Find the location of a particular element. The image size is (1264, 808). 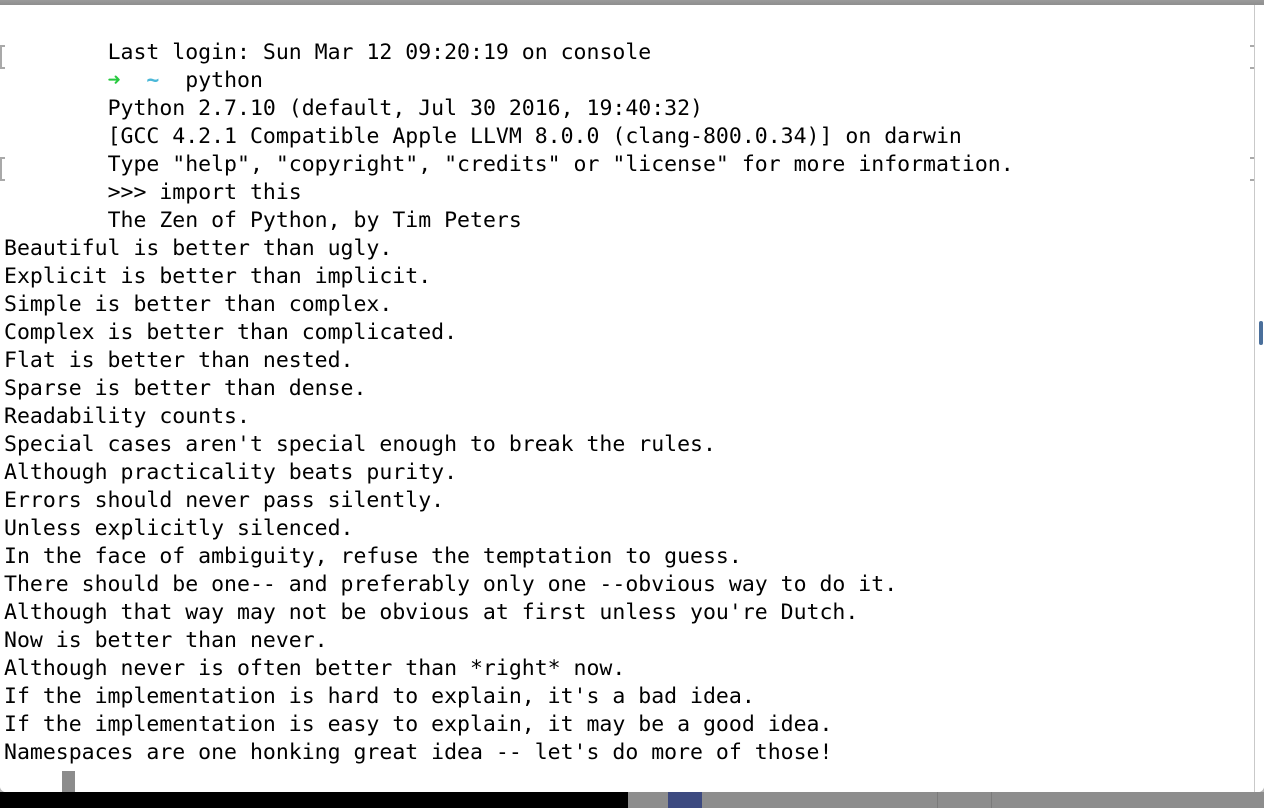

zen-text: Complex is better than complicated. is located at coordinates (231, 332).